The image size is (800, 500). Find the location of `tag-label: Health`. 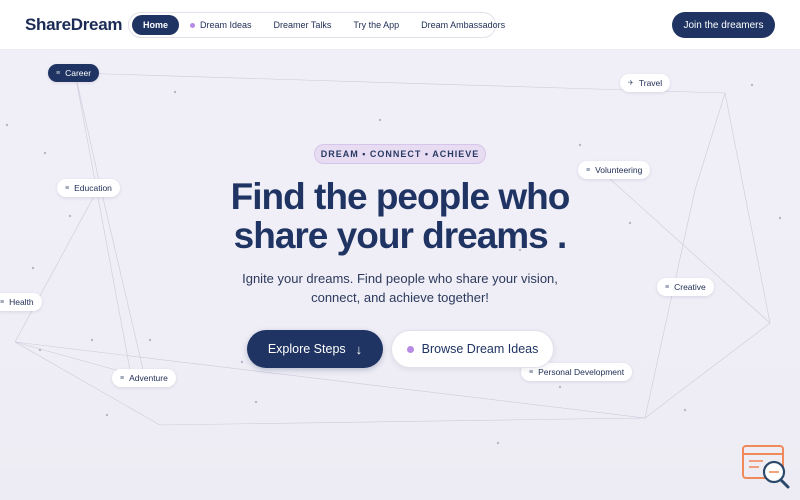

tag-label: Health is located at coordinates (21, 302).